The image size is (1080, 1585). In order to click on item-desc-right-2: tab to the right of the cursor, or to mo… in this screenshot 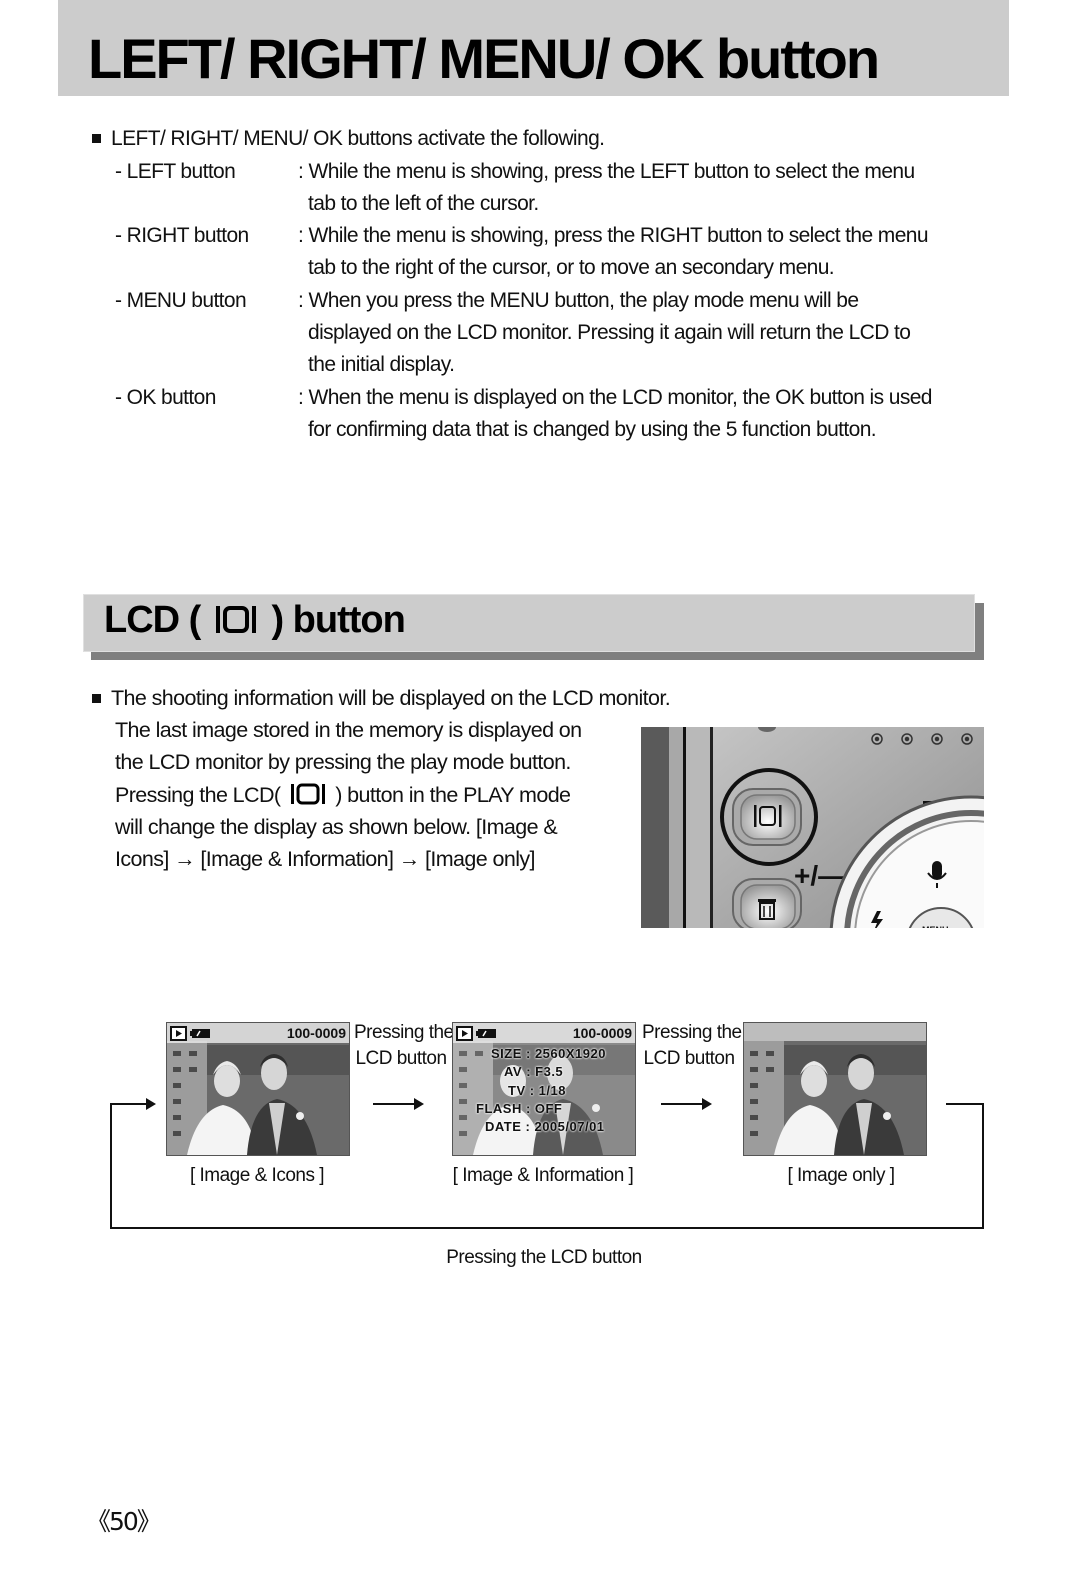, I will do `click(571, 267)`.